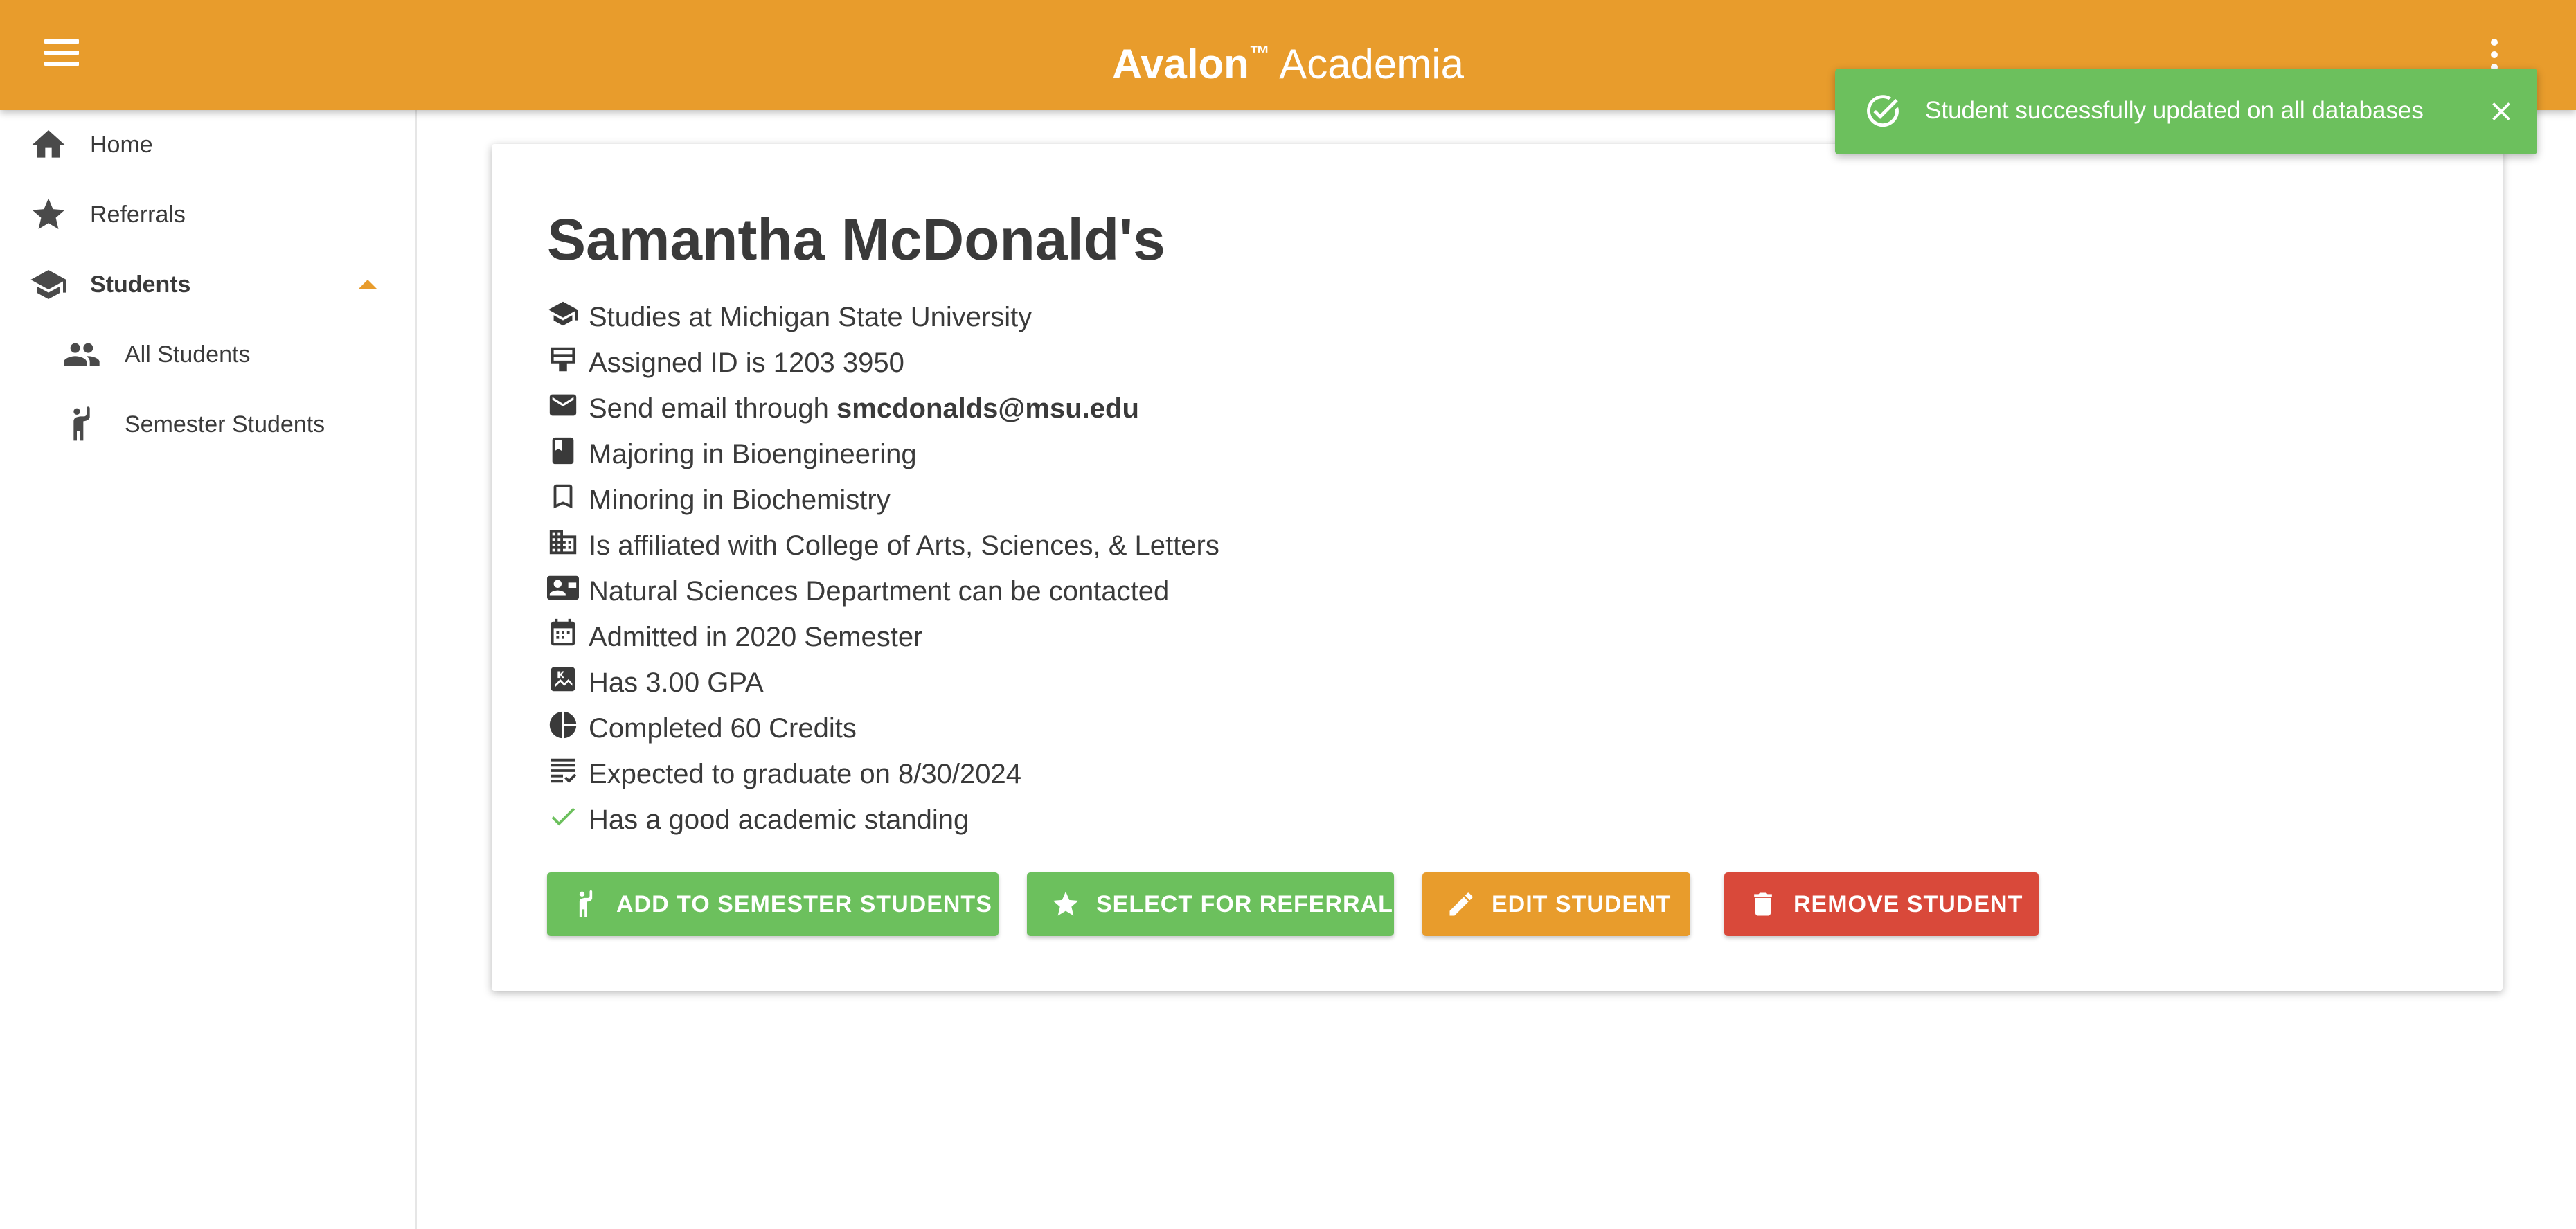  Describe the element at coordinates (207, 144) in the screenshot. I see `sidebar-item-home: Home` at that location.